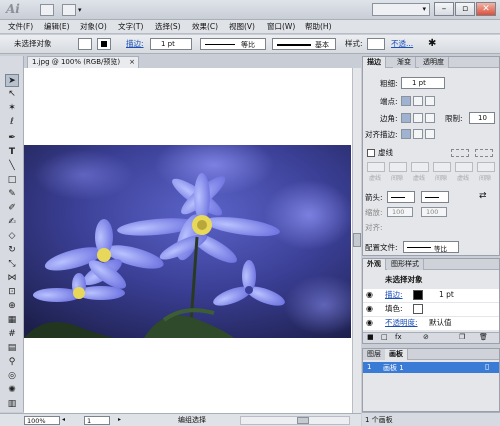  I want to click on butt-cap-button, so click(406, 101).